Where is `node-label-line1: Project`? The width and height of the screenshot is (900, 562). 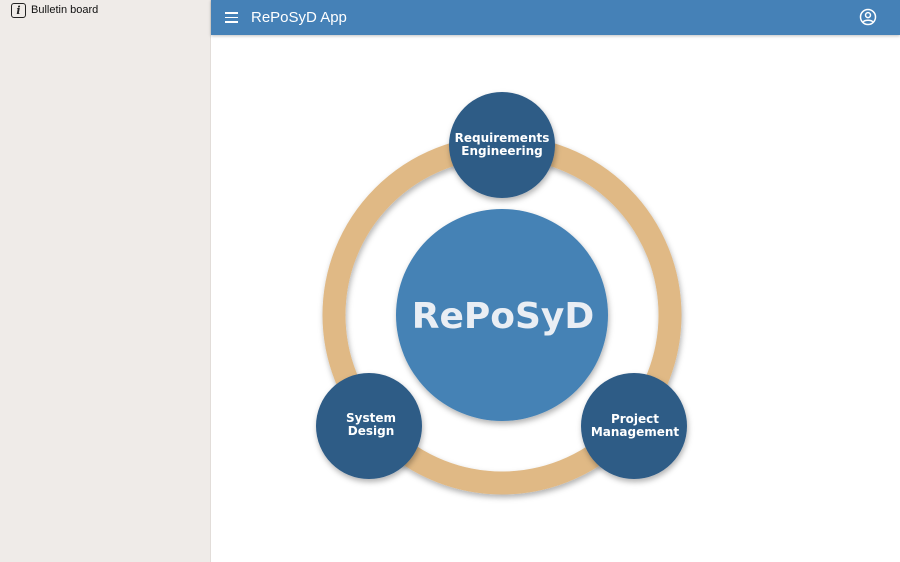 node-label-line1: Project is located at coordinates (635, 419).